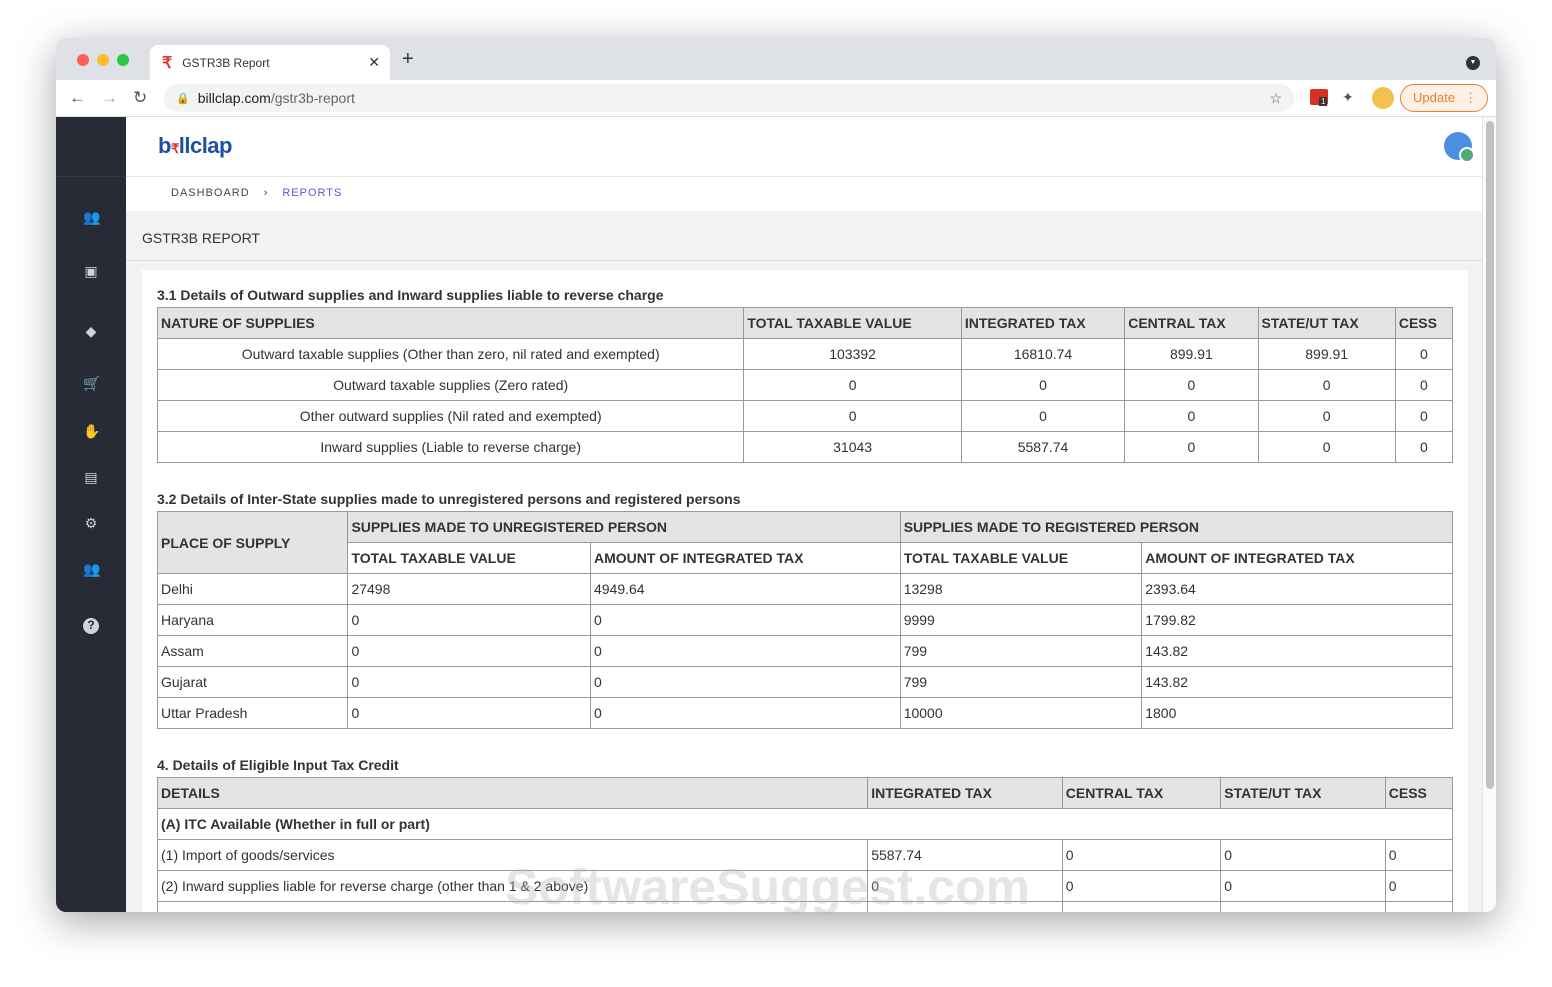 The image size is (1552, 987). Describe the element at coordinates (1043, 354) in the screenshot. I see `table-cell: 16810.74` at that location.